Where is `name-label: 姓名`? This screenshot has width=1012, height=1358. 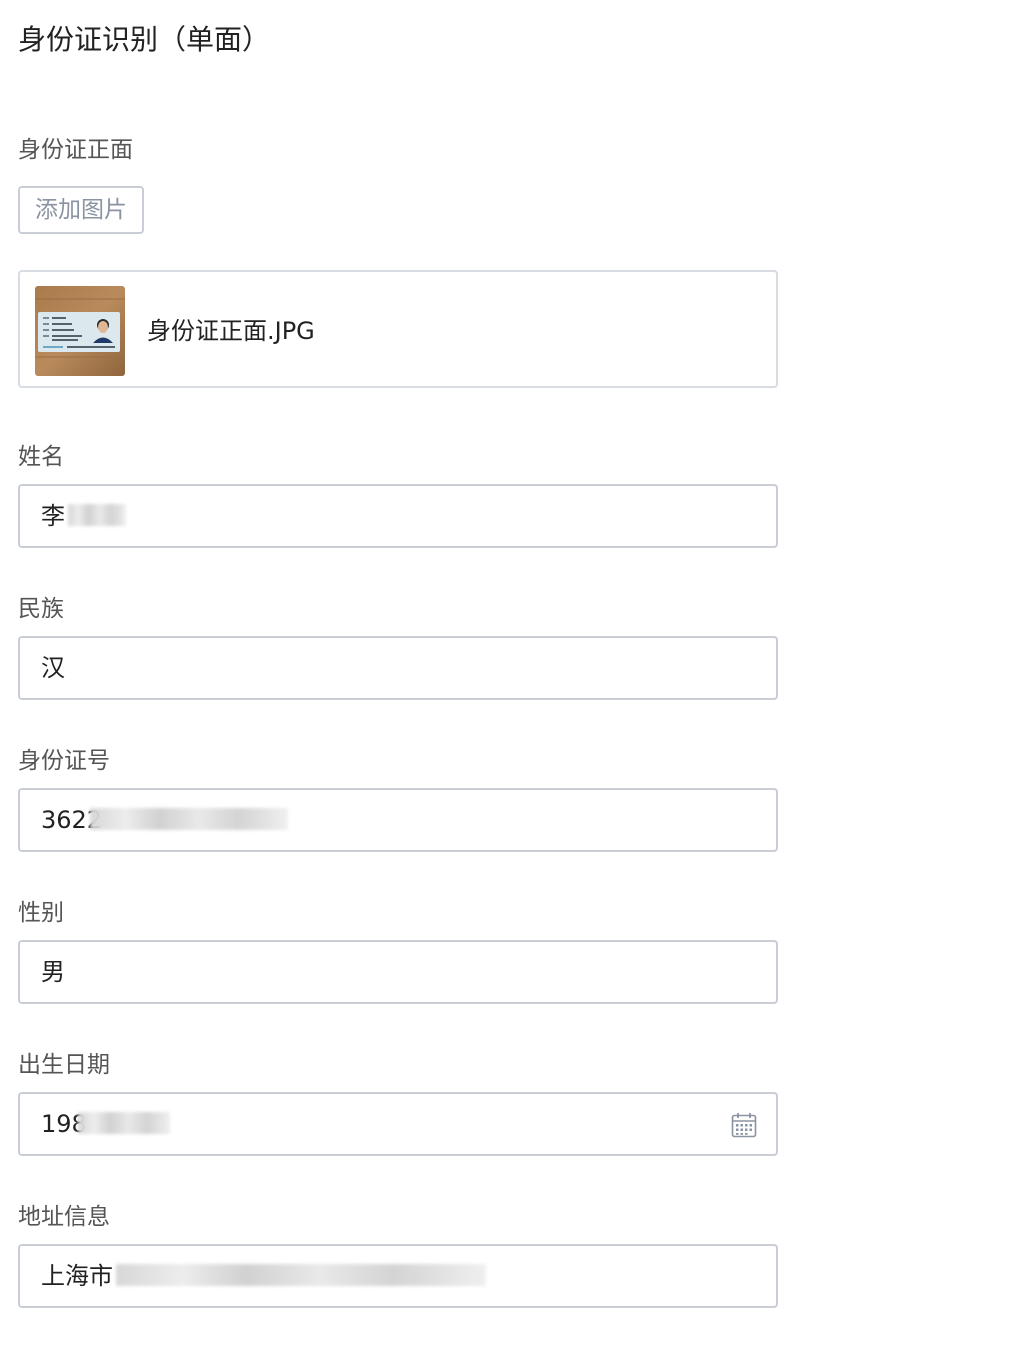 name-label: 姓名 is located at coordinates (41, 457).